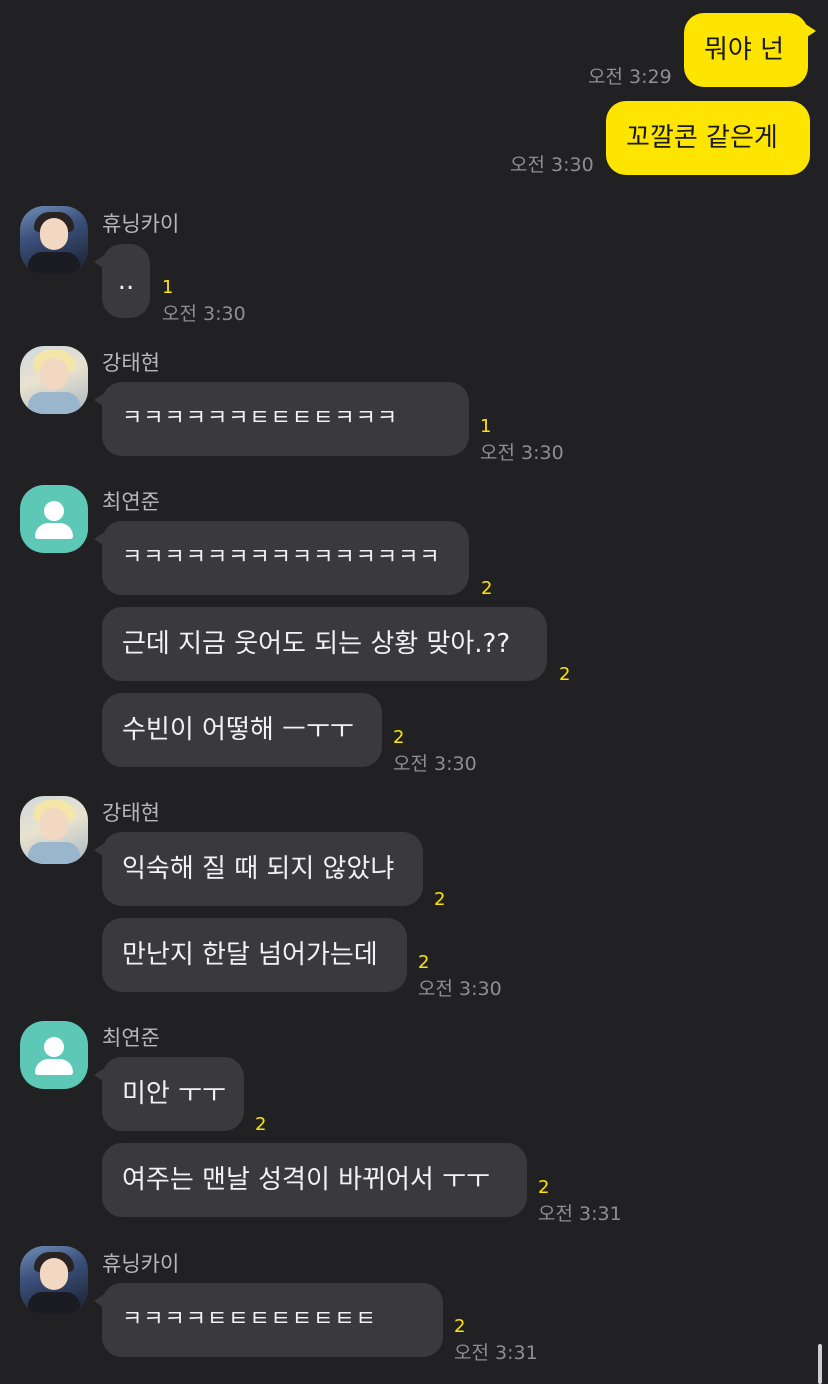 The width and height of the screenshot is (828, 1384). What do you see at coordinates (820, 1364) in the screenshot?
I see `scrollbar` at bounding box center [820, 1364].